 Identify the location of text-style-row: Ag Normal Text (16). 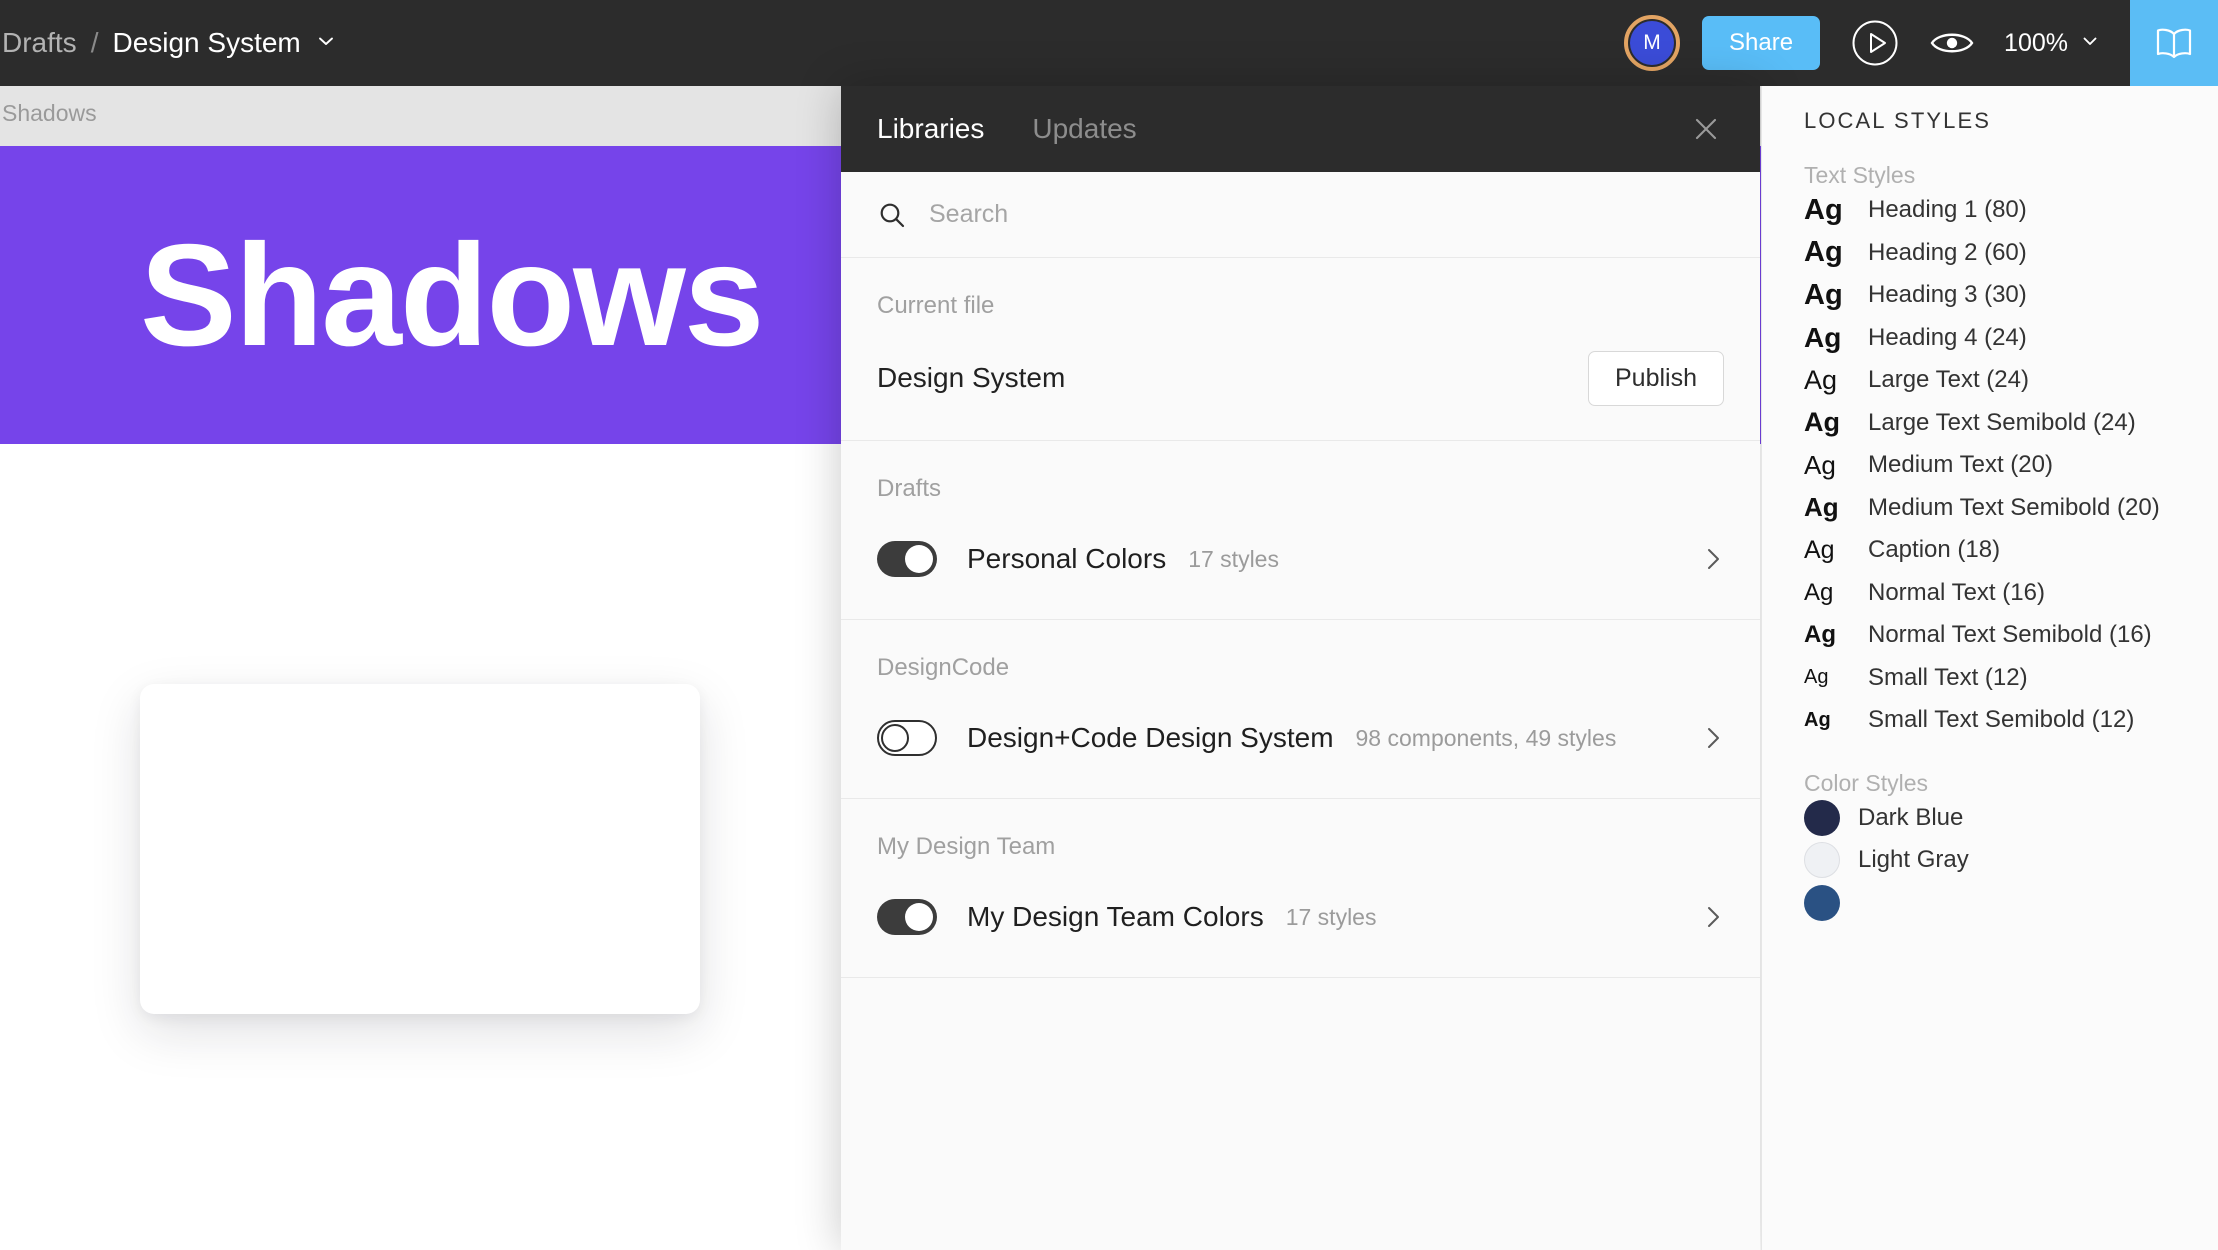
(1990, 593).